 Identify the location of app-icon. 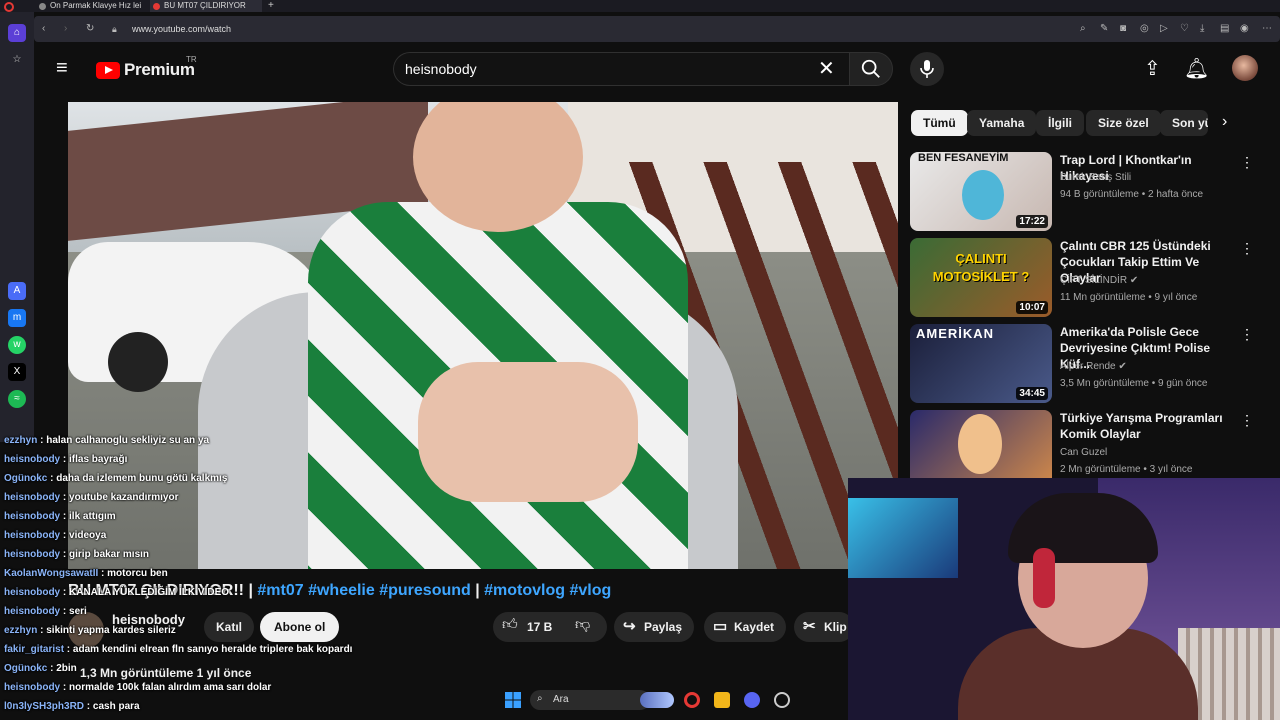
(782, 700).